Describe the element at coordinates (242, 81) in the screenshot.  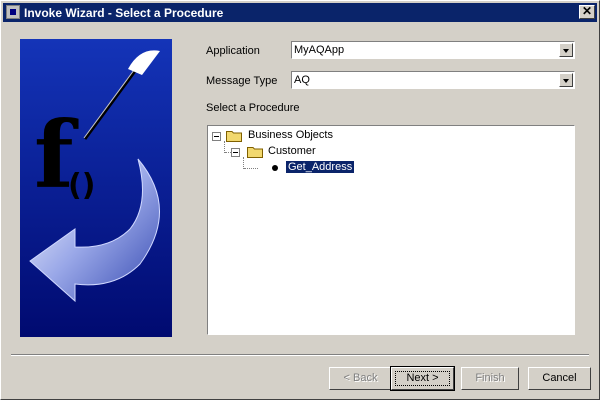
I see `message-type-label: Message Type` at that location.